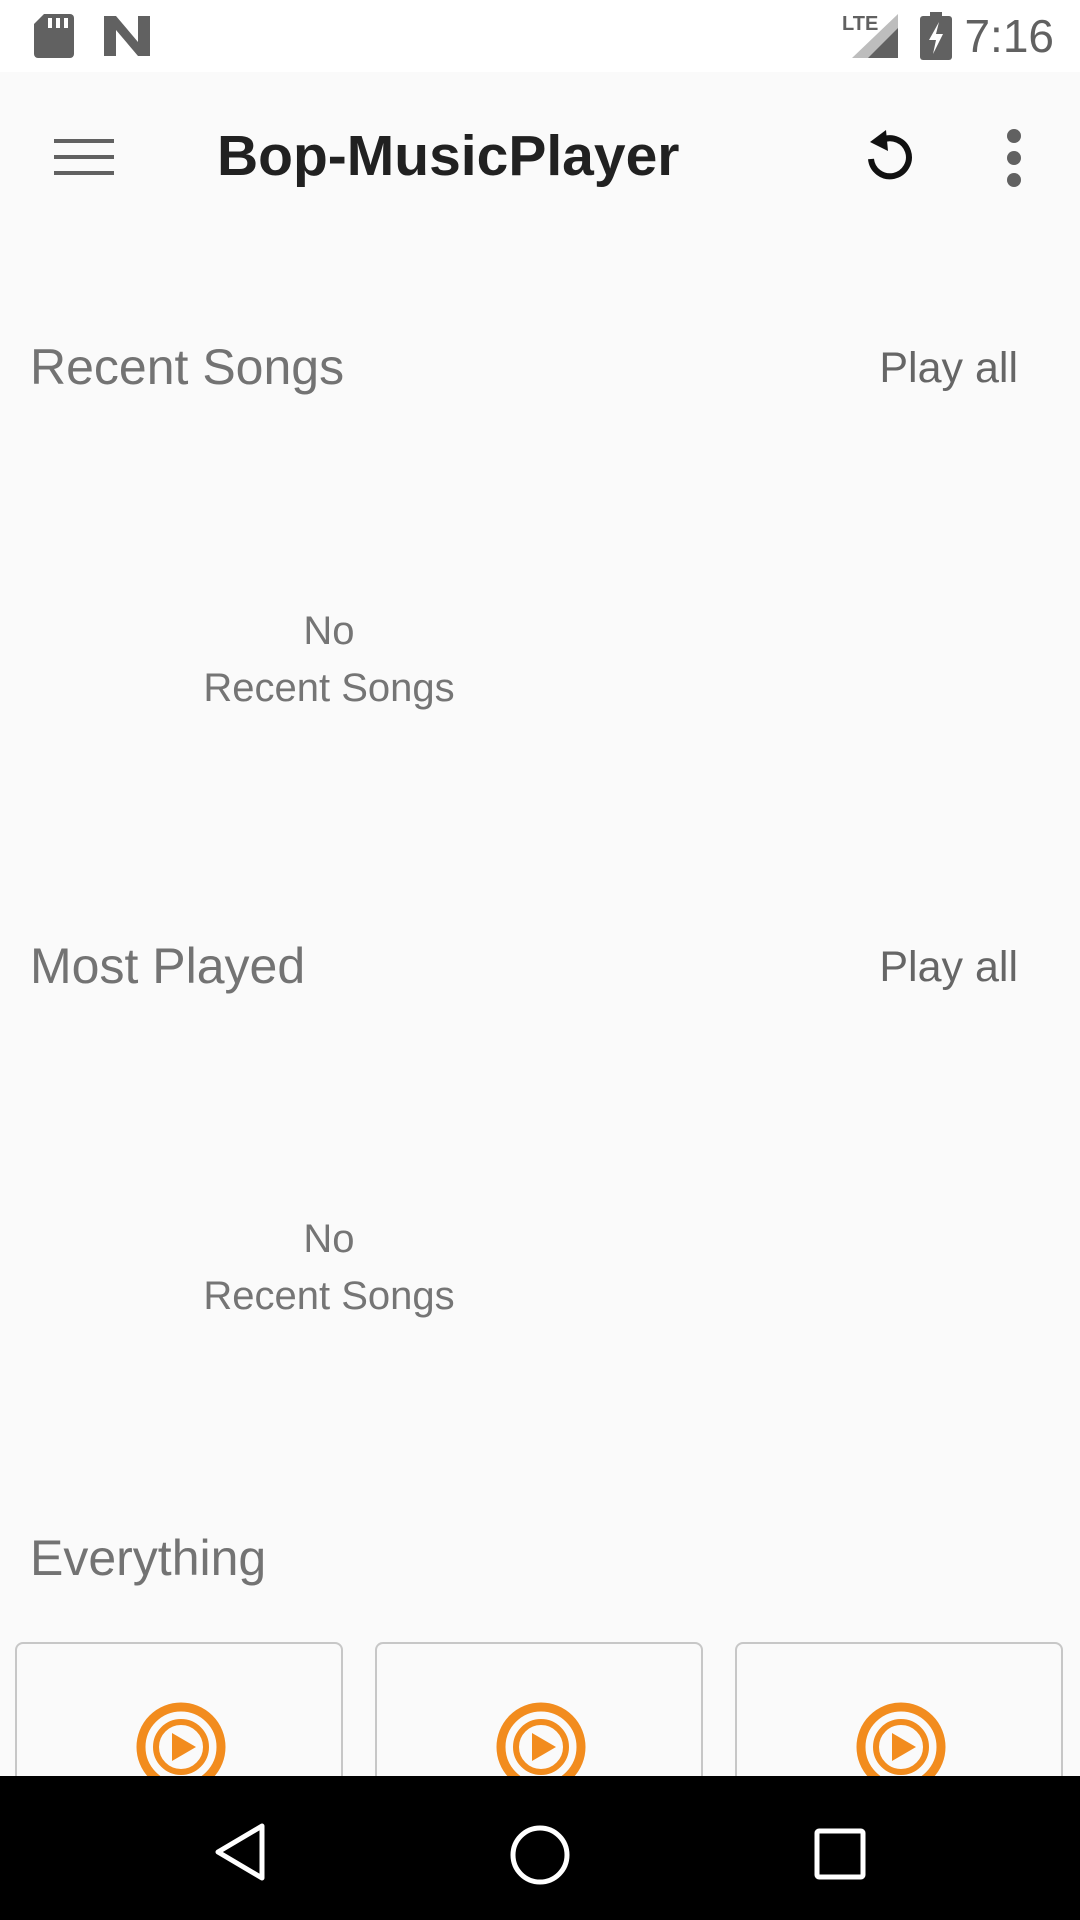  What do you see at coordinates (1009, 36) in the screenshot?
I see `status-time: 7:16` at bounding box center [1009, 36].